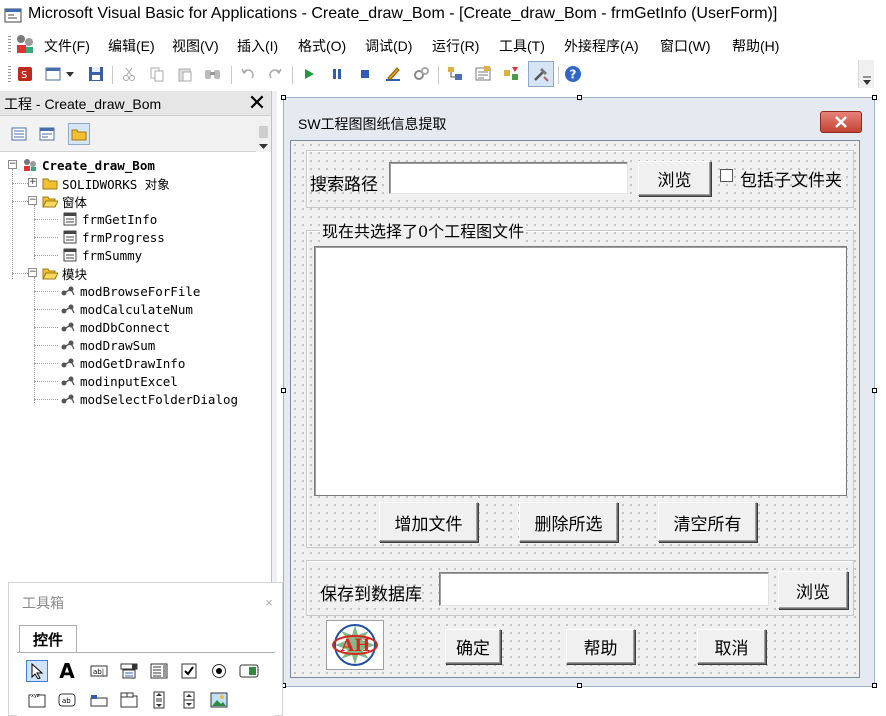 The height and width of the screenshot is (716, 886). Describe the element at coordinates (707, 522) in the screenshot. I see `clear-all-button: 清空所有` at that location.